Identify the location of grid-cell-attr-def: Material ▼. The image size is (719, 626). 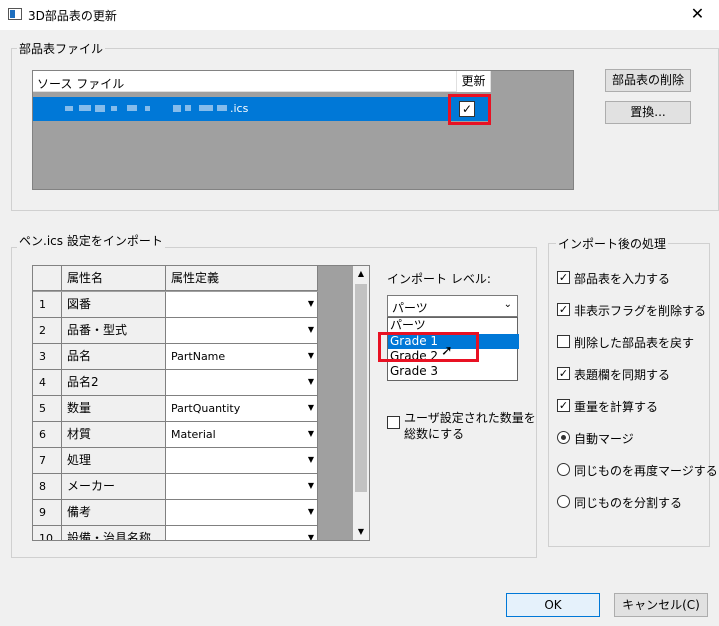
(242, 435).